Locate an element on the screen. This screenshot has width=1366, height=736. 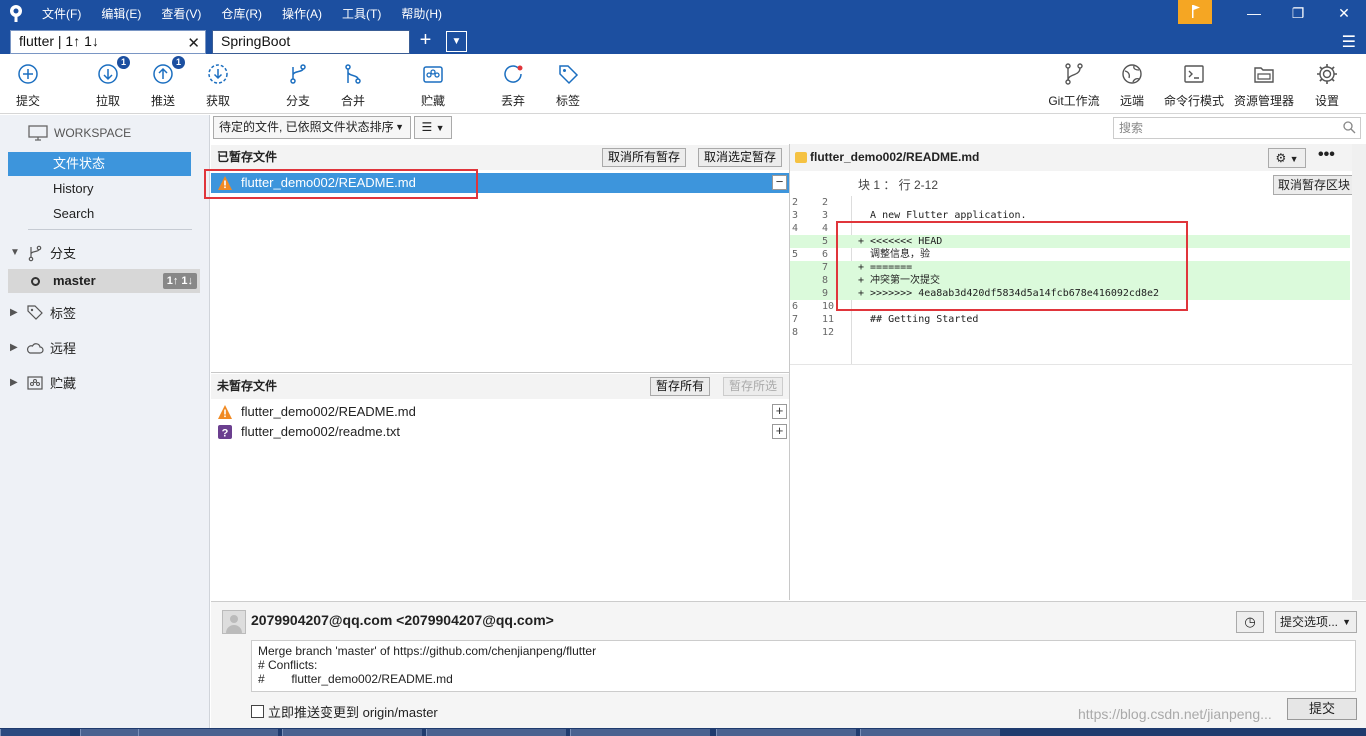
commit-options-dropdown: 提交选项... ▼ is located at coordinates (1316, 622).